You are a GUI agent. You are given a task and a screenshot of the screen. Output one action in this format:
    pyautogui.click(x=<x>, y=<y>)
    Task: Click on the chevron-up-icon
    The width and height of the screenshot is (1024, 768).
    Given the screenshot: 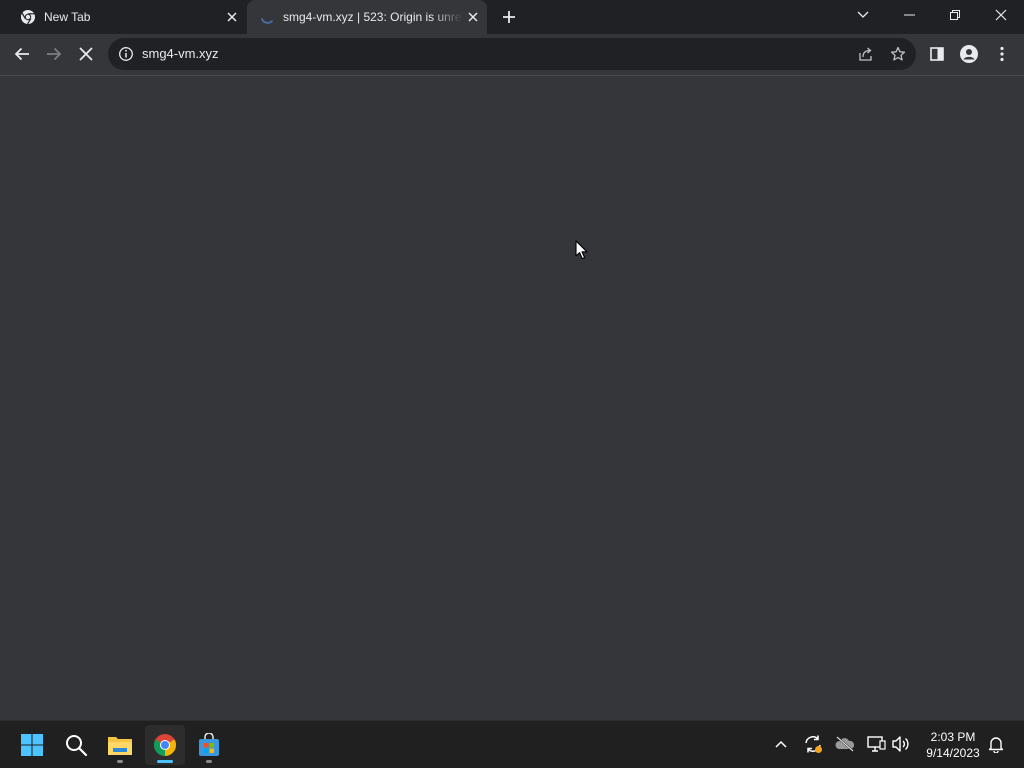 What is the action you would take?
    pyautogui.click(x=781, y=744)
    